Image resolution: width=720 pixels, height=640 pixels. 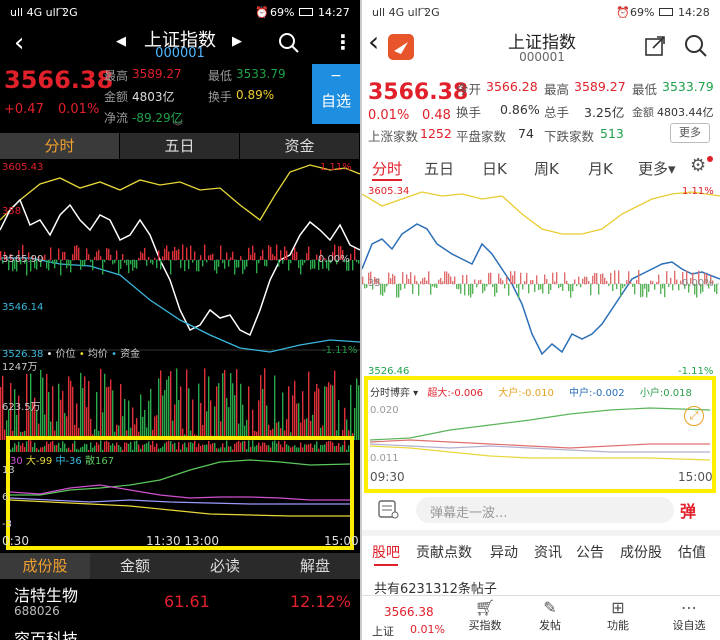 I want to click on nav-add-watchlist: ⋯ 设自选, so click(x=689, y=615).